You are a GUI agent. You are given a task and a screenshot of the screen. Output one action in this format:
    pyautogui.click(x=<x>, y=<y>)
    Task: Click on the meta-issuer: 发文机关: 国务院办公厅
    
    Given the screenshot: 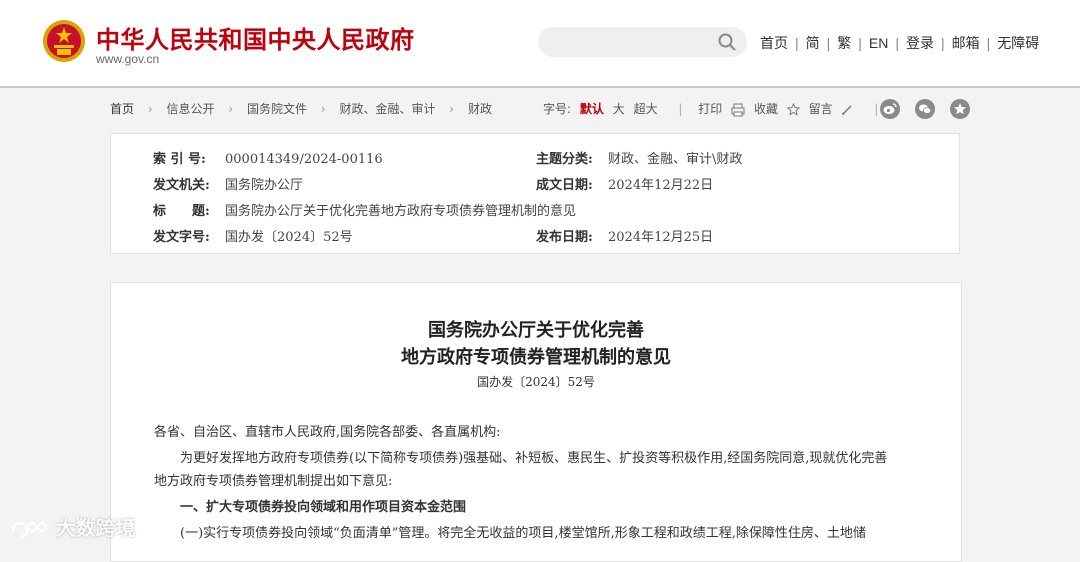 What is the action you would take?
    pyautogui.click(x=228, y=183)
    